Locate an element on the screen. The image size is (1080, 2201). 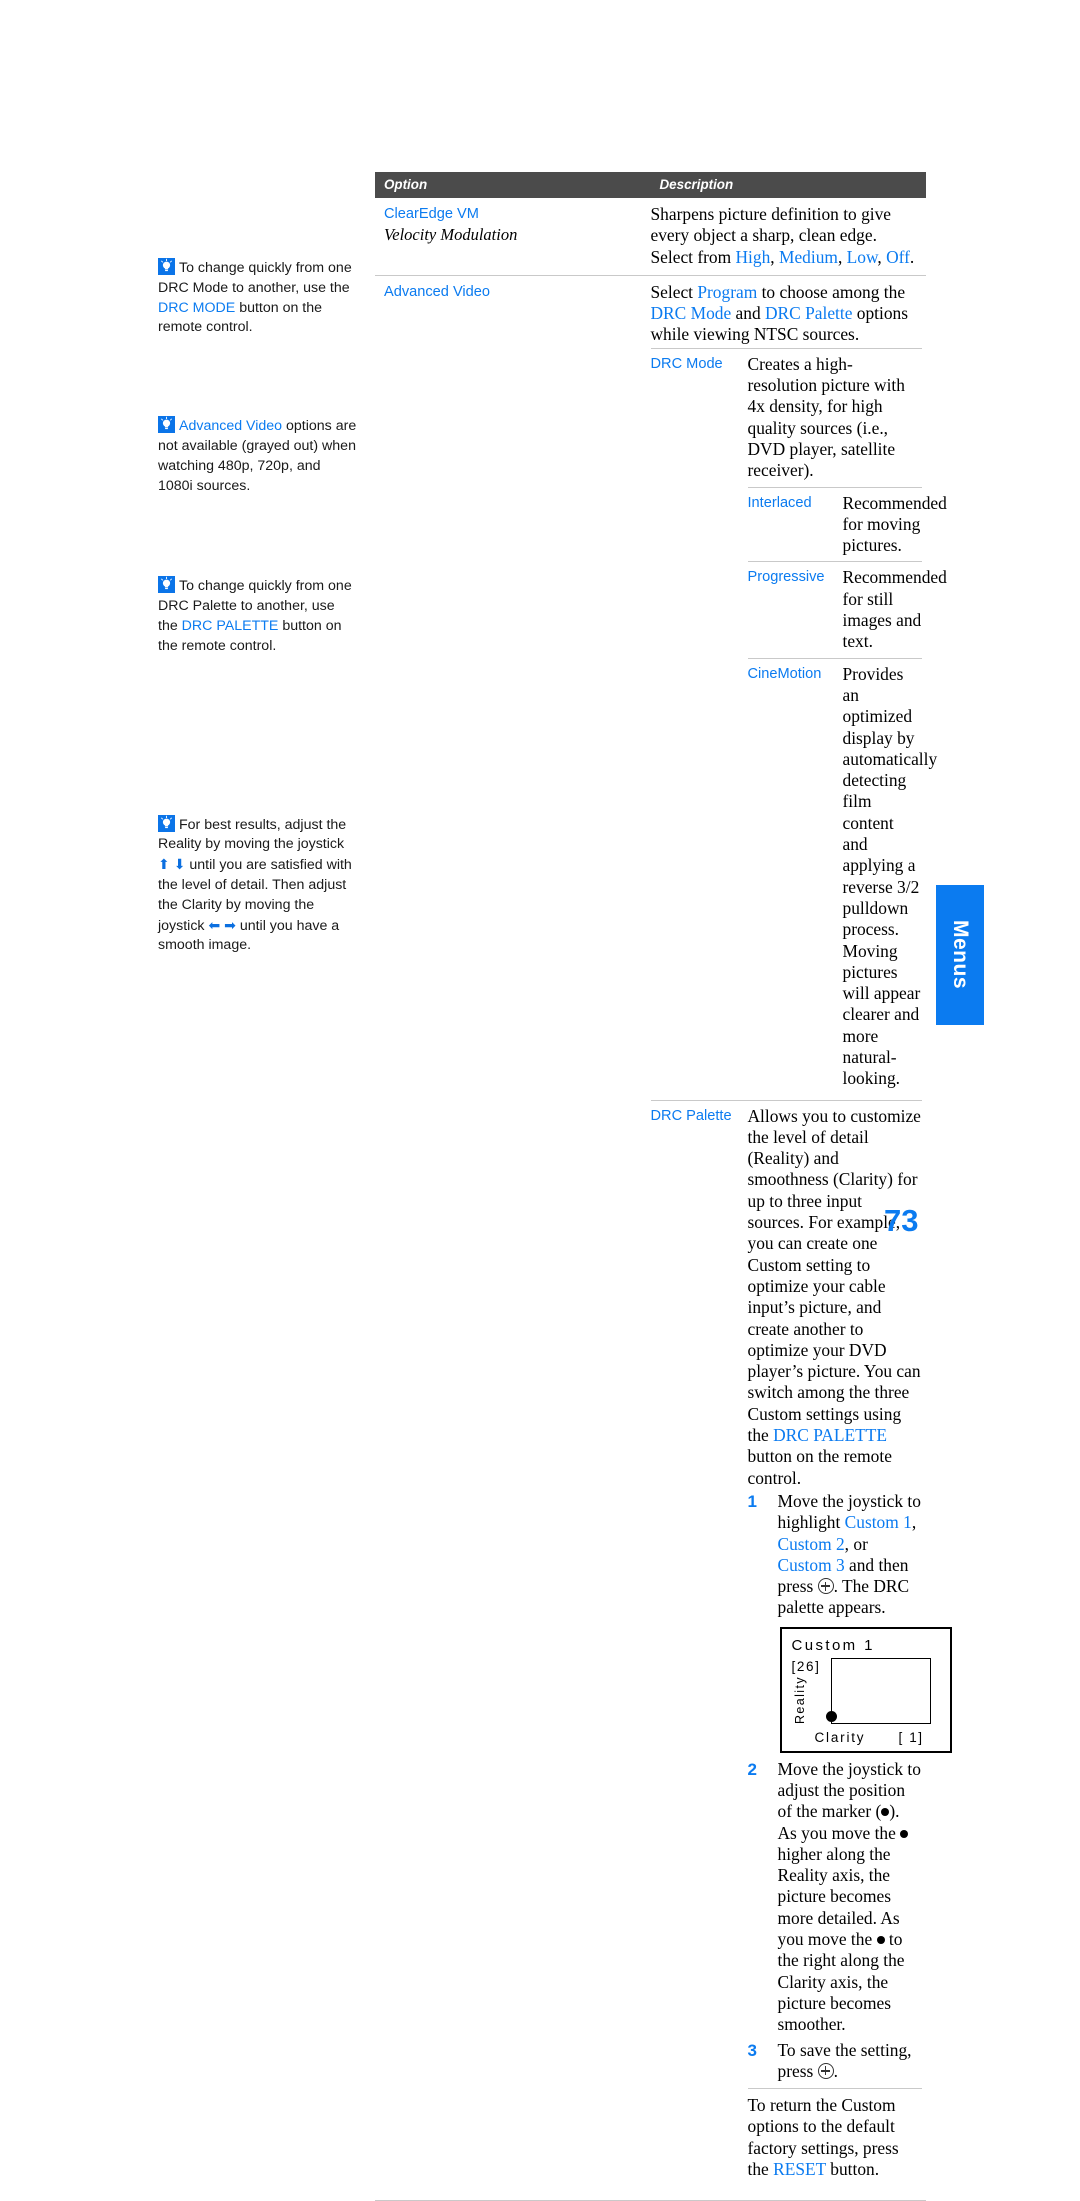
joystick-arrow-icon: ➡ is located at coordinates (230, 924).